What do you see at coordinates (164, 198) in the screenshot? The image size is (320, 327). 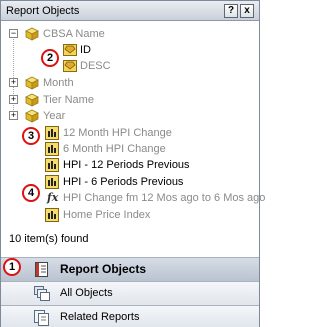 I see `tree-item-label: HPI Change fm 12 Mos ago to 6 Mos ago` at bounding box center [164, 198].